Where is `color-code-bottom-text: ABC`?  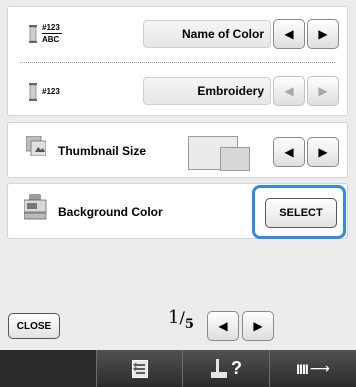 color-code-bottom-text: ABC is located at coordinates (51, 39).